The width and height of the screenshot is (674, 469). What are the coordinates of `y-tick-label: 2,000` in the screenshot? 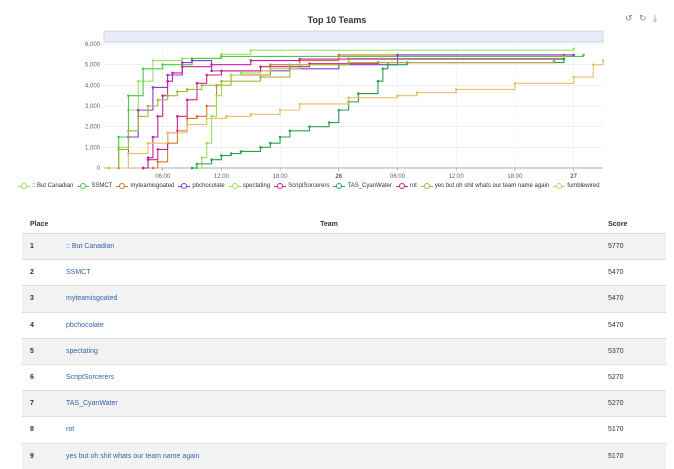 It's located at (93, 128).